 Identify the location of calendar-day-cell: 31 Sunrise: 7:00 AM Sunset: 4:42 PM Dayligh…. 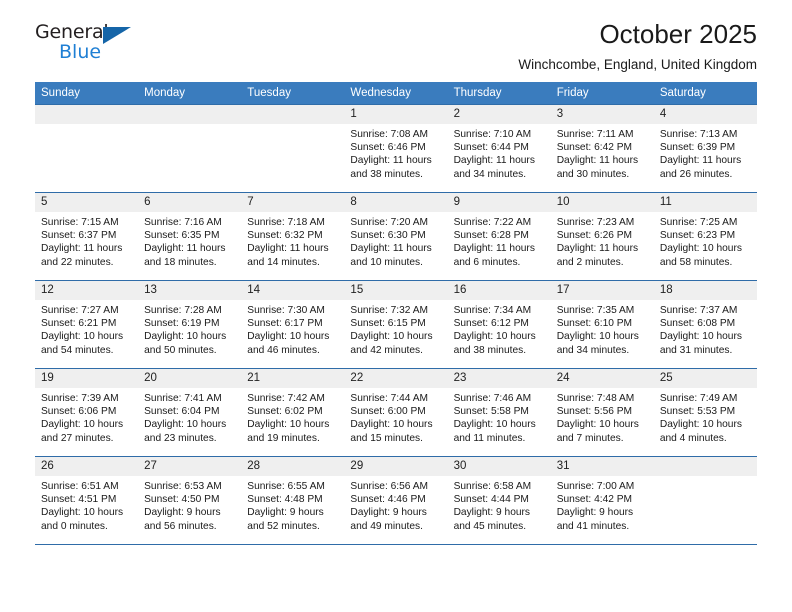
(602, 500).